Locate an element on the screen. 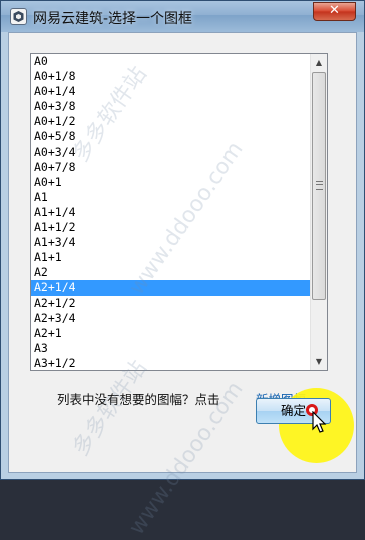 The image size is (365, 540). list-item: A0+3/4 is located at coordinates (171, 152).